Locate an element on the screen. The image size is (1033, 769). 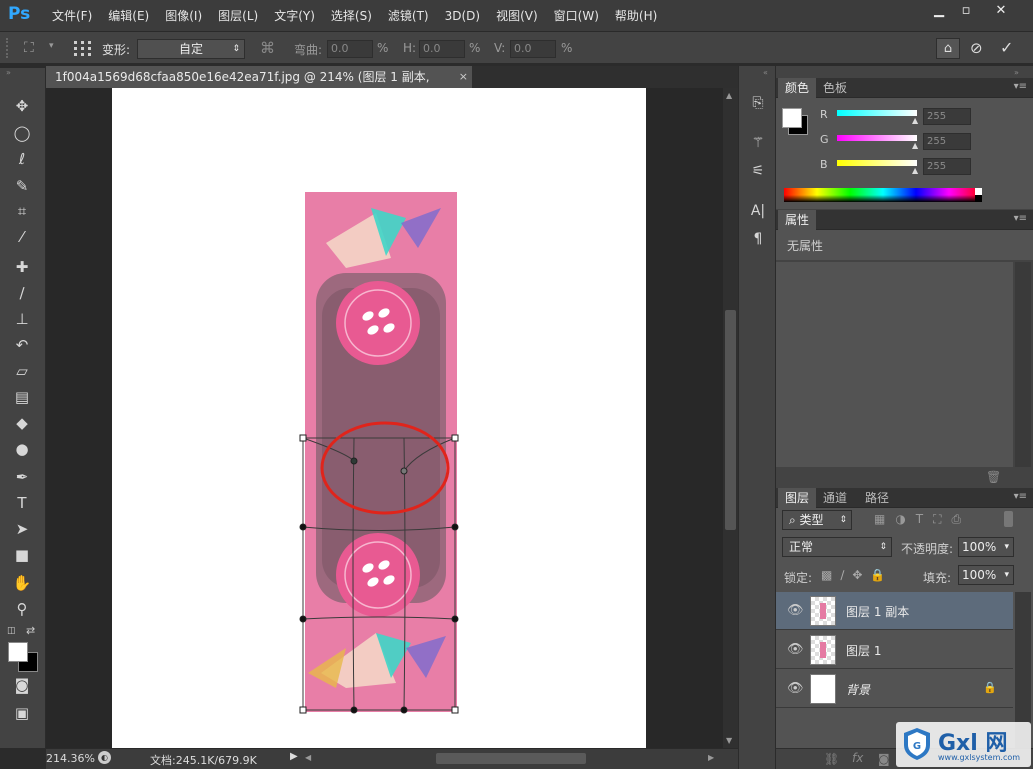
slider-r is located at coordinates (877, 113).